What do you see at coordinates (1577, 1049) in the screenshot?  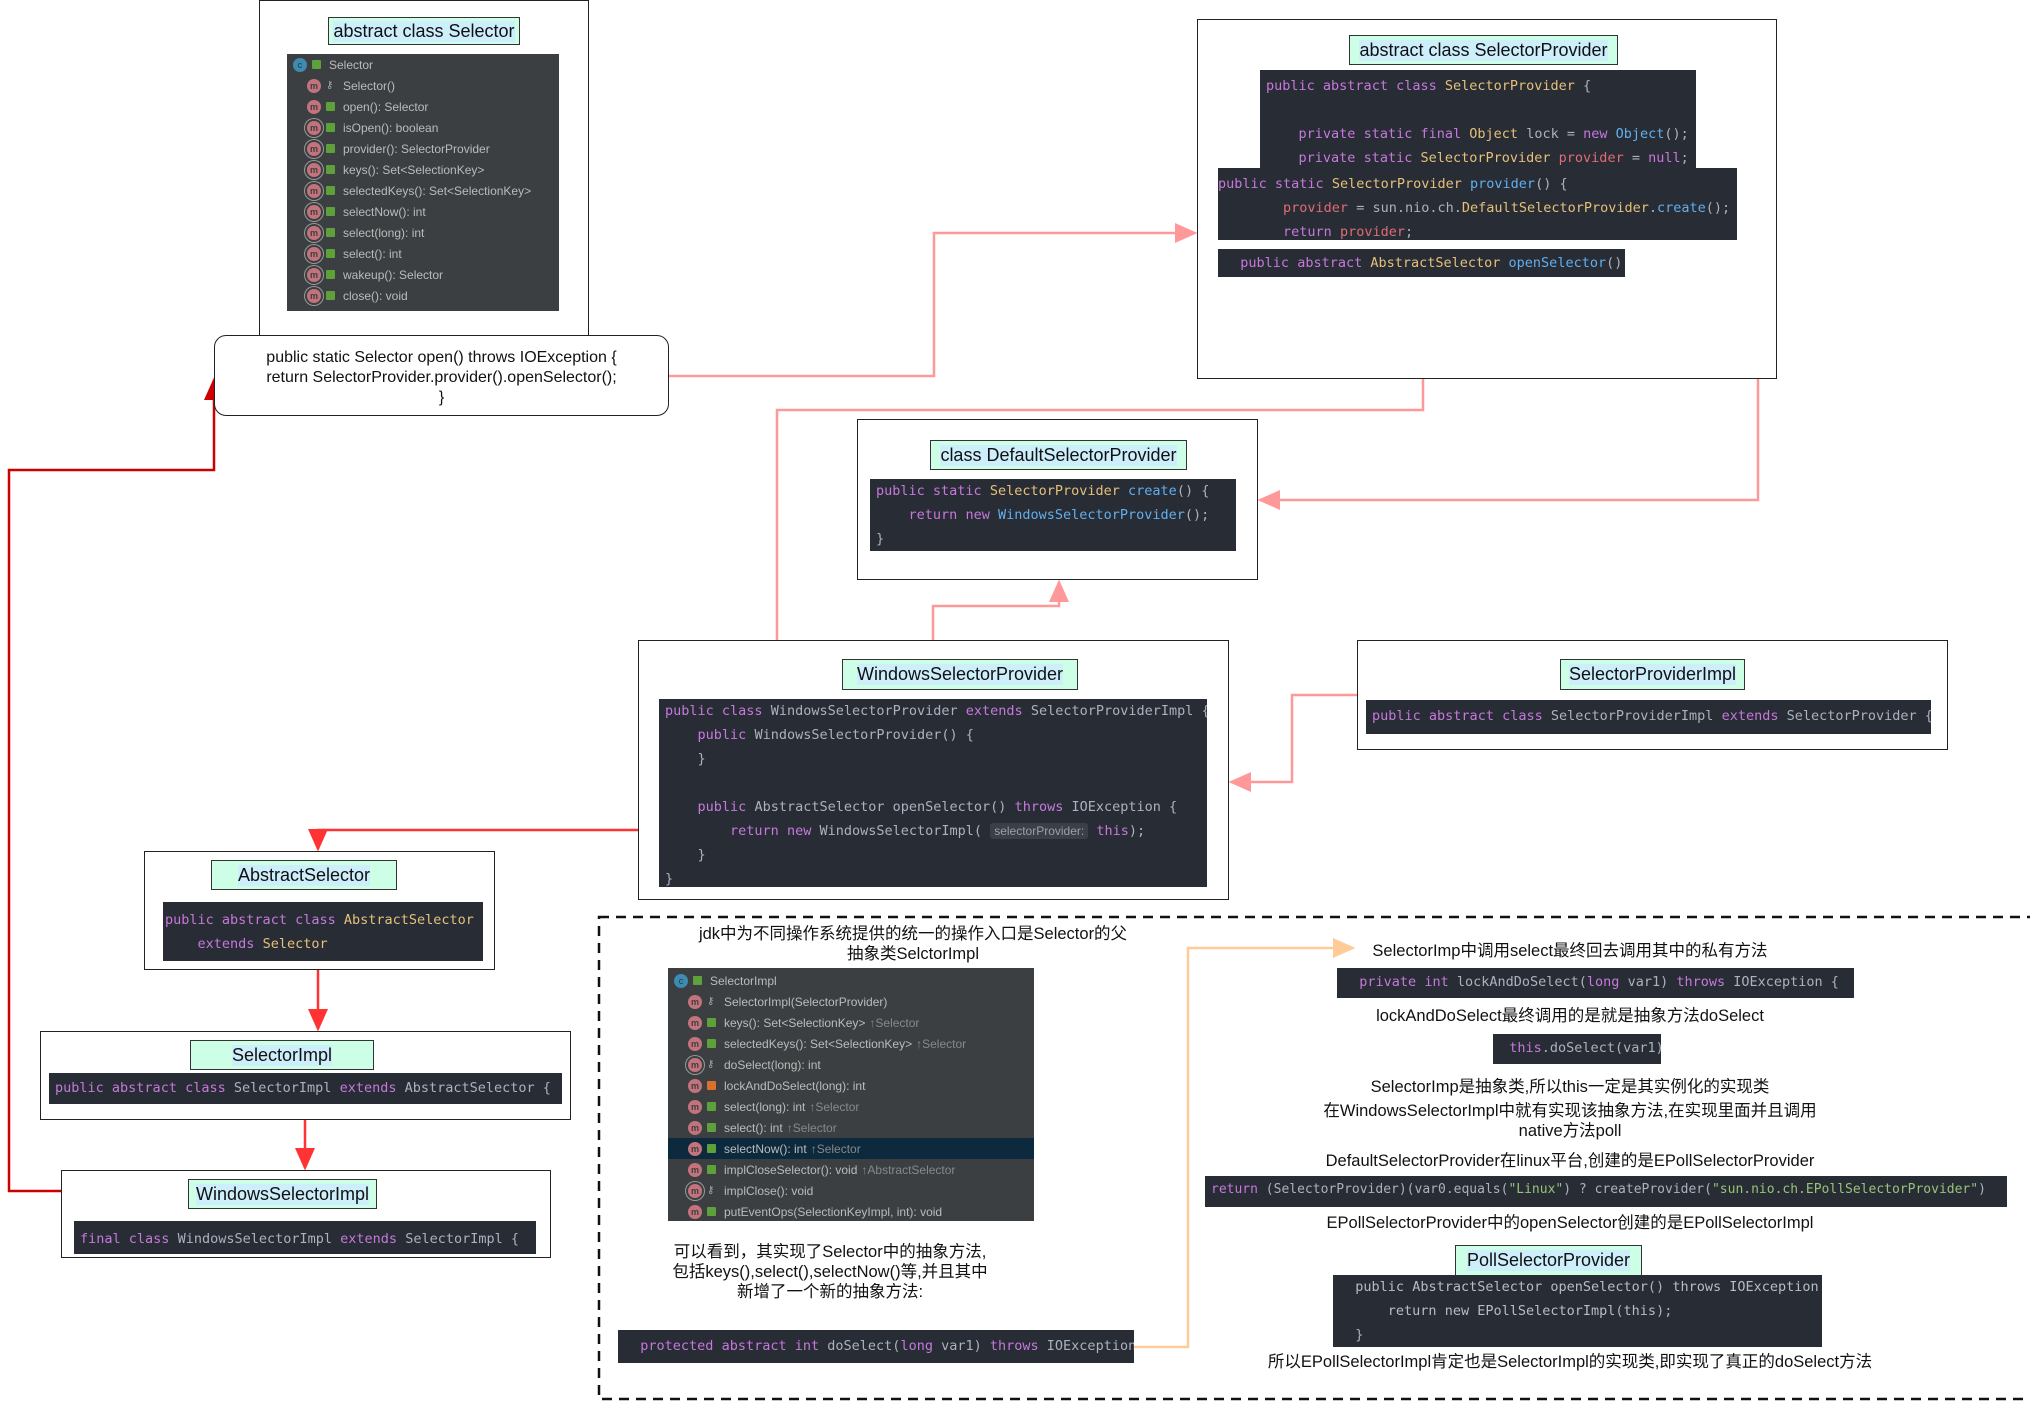 I see `this-do-select-code: this.doSelect(var1);` at bounding box center [1577, 1049].